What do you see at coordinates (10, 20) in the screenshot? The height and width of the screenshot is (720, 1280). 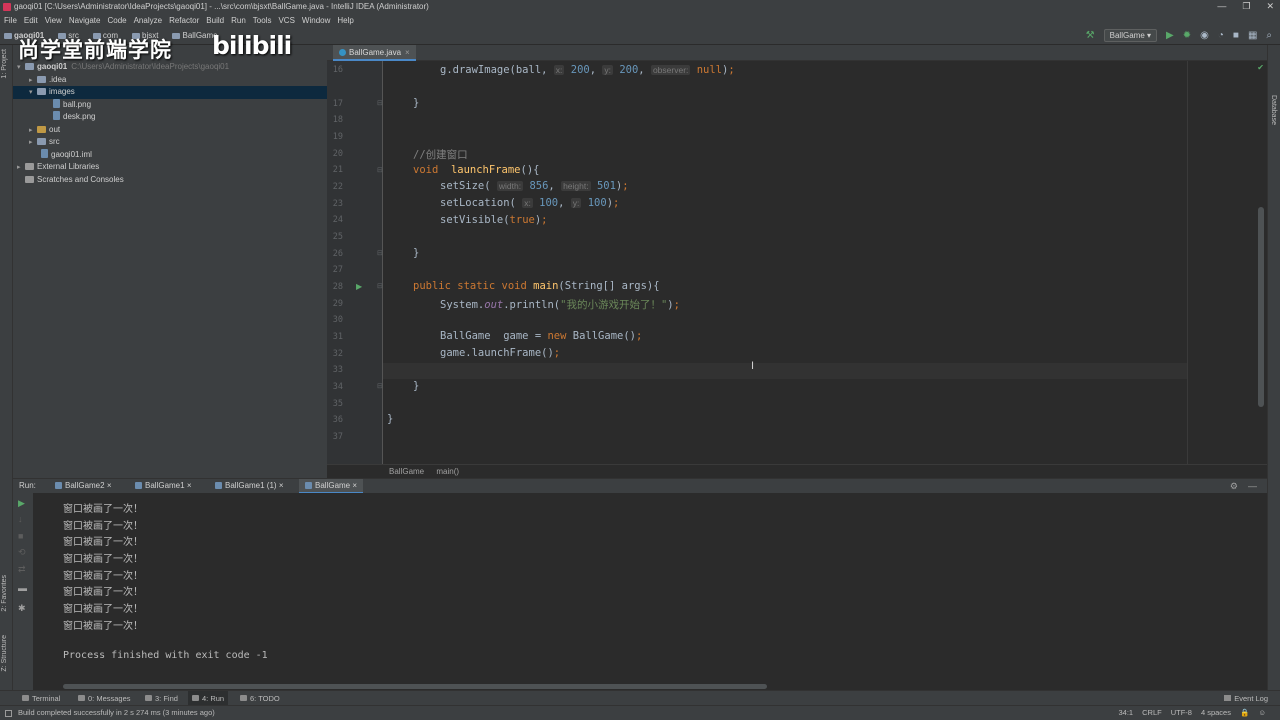 I see `menu-file: File` at bounding box center [10, 20].